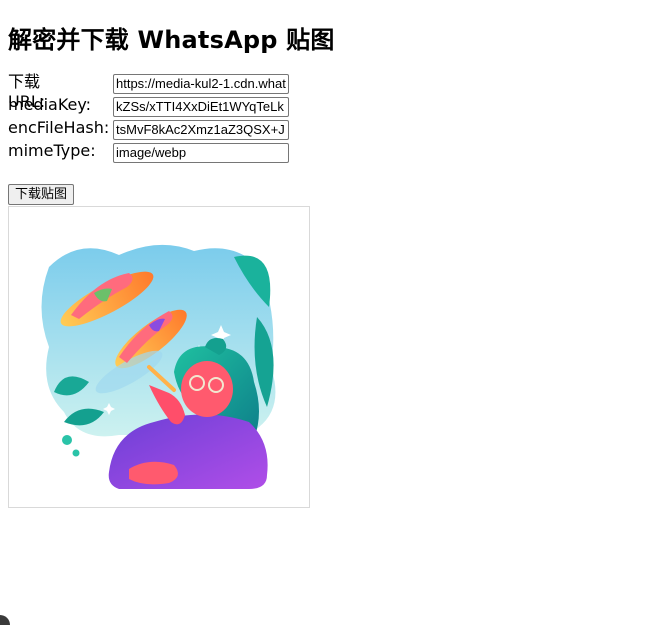  Describe the element at coordinates (171, 40) in the screenshot. I see `page-title: 解密并下载 WhatsApp 贴图` at that location.